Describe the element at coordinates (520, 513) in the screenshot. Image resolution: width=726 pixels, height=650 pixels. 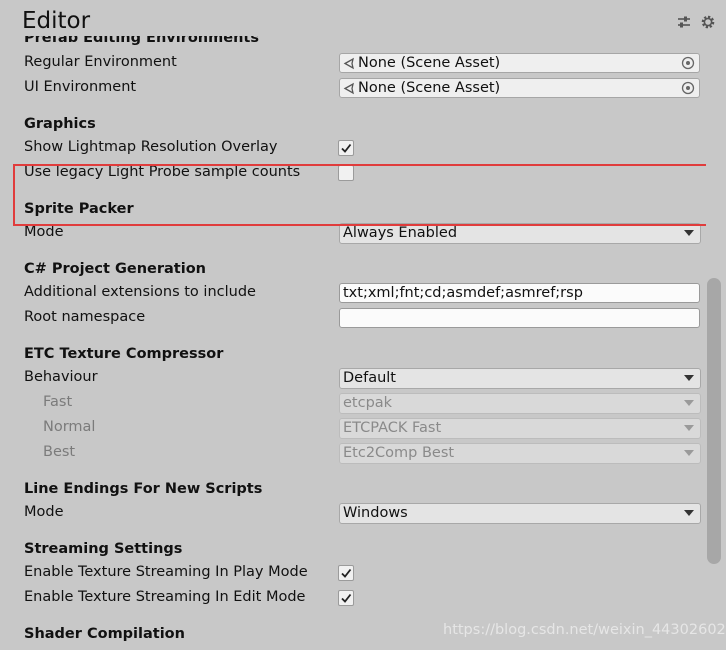
I see `line-endings-mode-dropdown: Windows` at that location.